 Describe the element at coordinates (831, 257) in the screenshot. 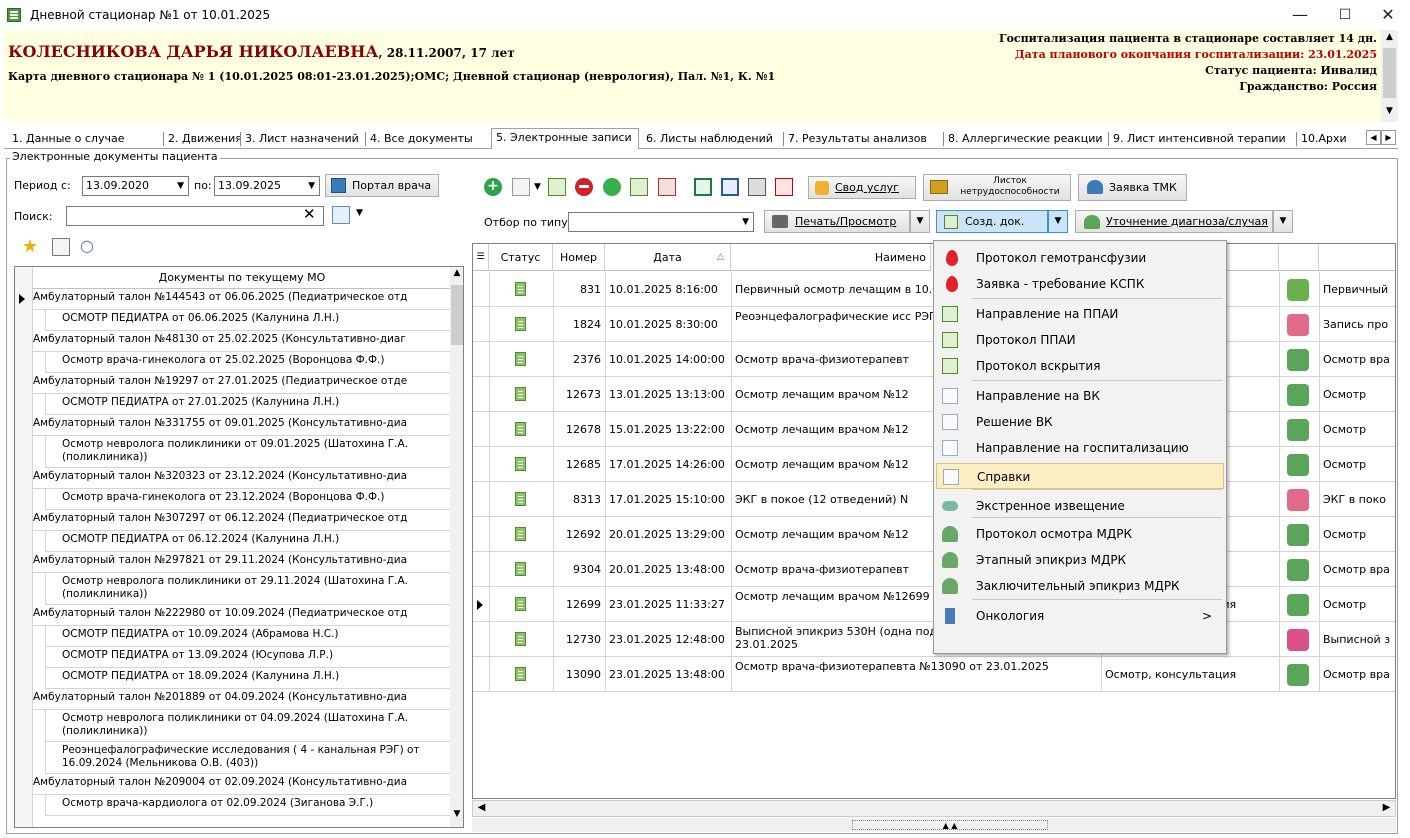

I see `column-header-name: Наимено` at that location.